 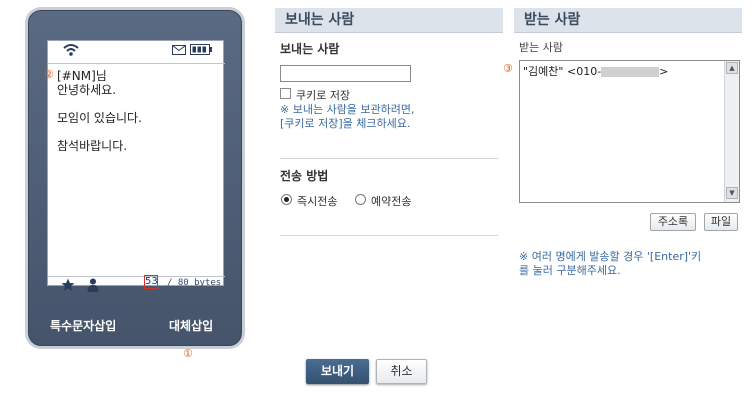 What do you see at coordinates (194, 283) in the screenshot?
I see `byte-limit: / 80 bytes` at bounding box center [194, 283].